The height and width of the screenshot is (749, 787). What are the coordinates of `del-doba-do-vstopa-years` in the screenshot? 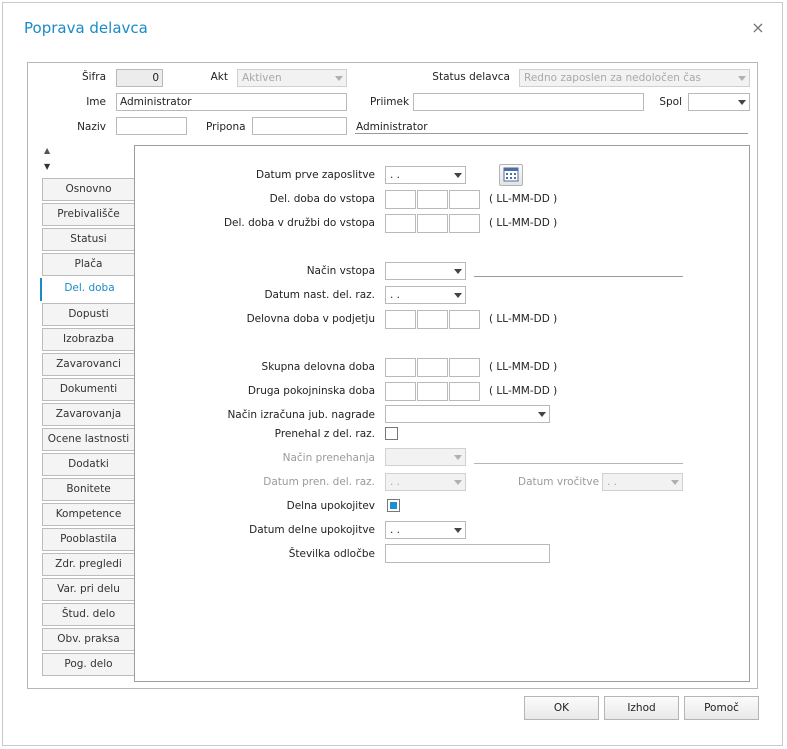 It's located at (400, 199).